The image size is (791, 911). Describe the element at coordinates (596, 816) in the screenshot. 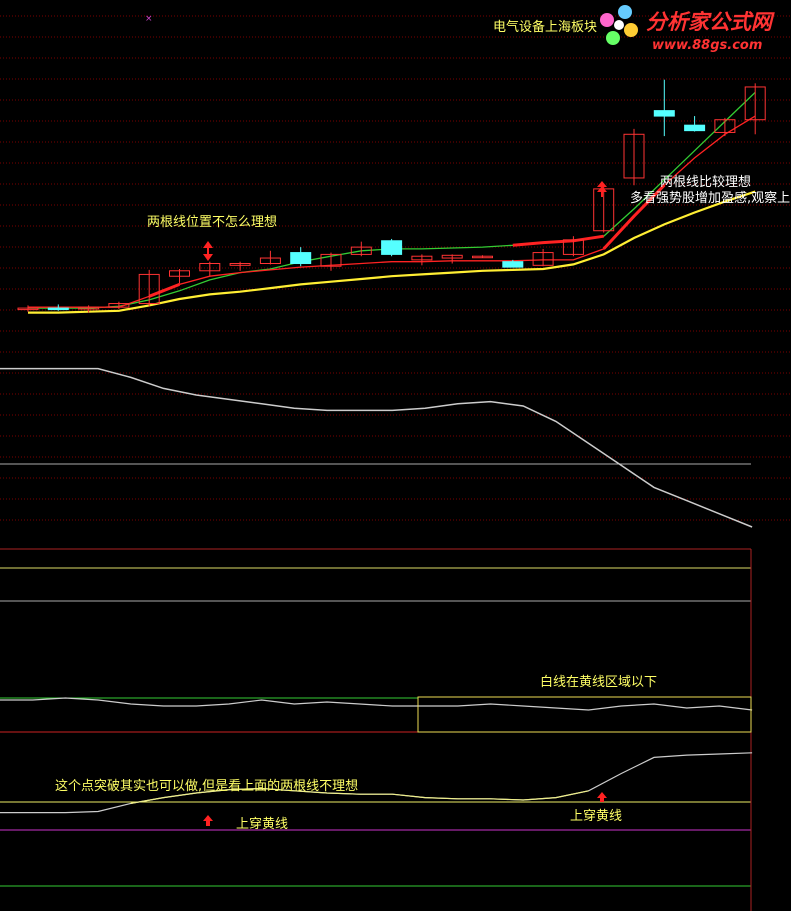

I see `annotation-cross-2: 上穿黄线` at that location.